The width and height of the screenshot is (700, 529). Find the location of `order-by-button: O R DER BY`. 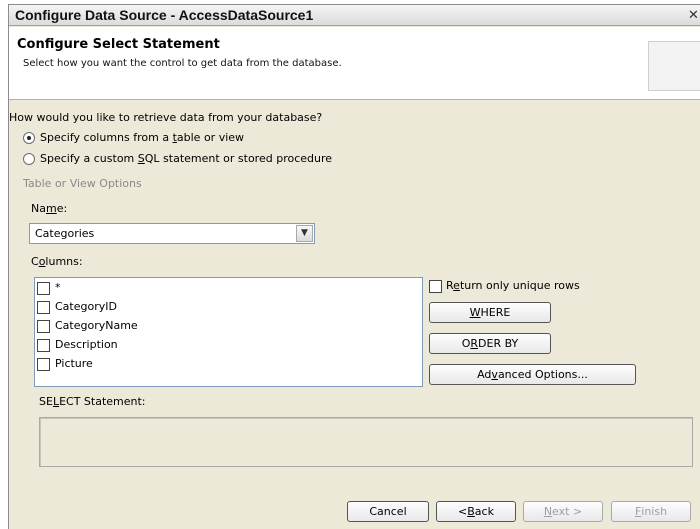

order-by-button: O R DER BY is located at coordinates (490, 343).